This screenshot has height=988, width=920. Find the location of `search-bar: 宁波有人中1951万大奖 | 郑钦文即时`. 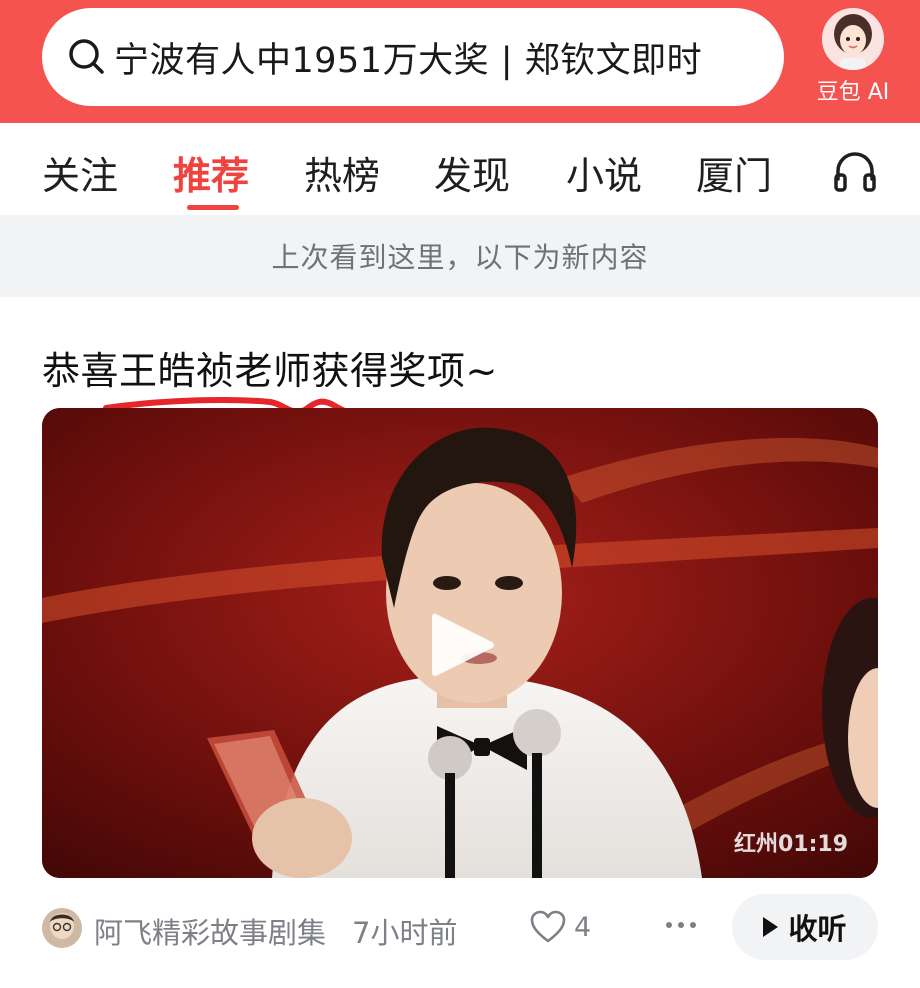

search-bar: 宁波有人中1951万大奖 | 郑钦文即时 is located at coordinates (413, 57).